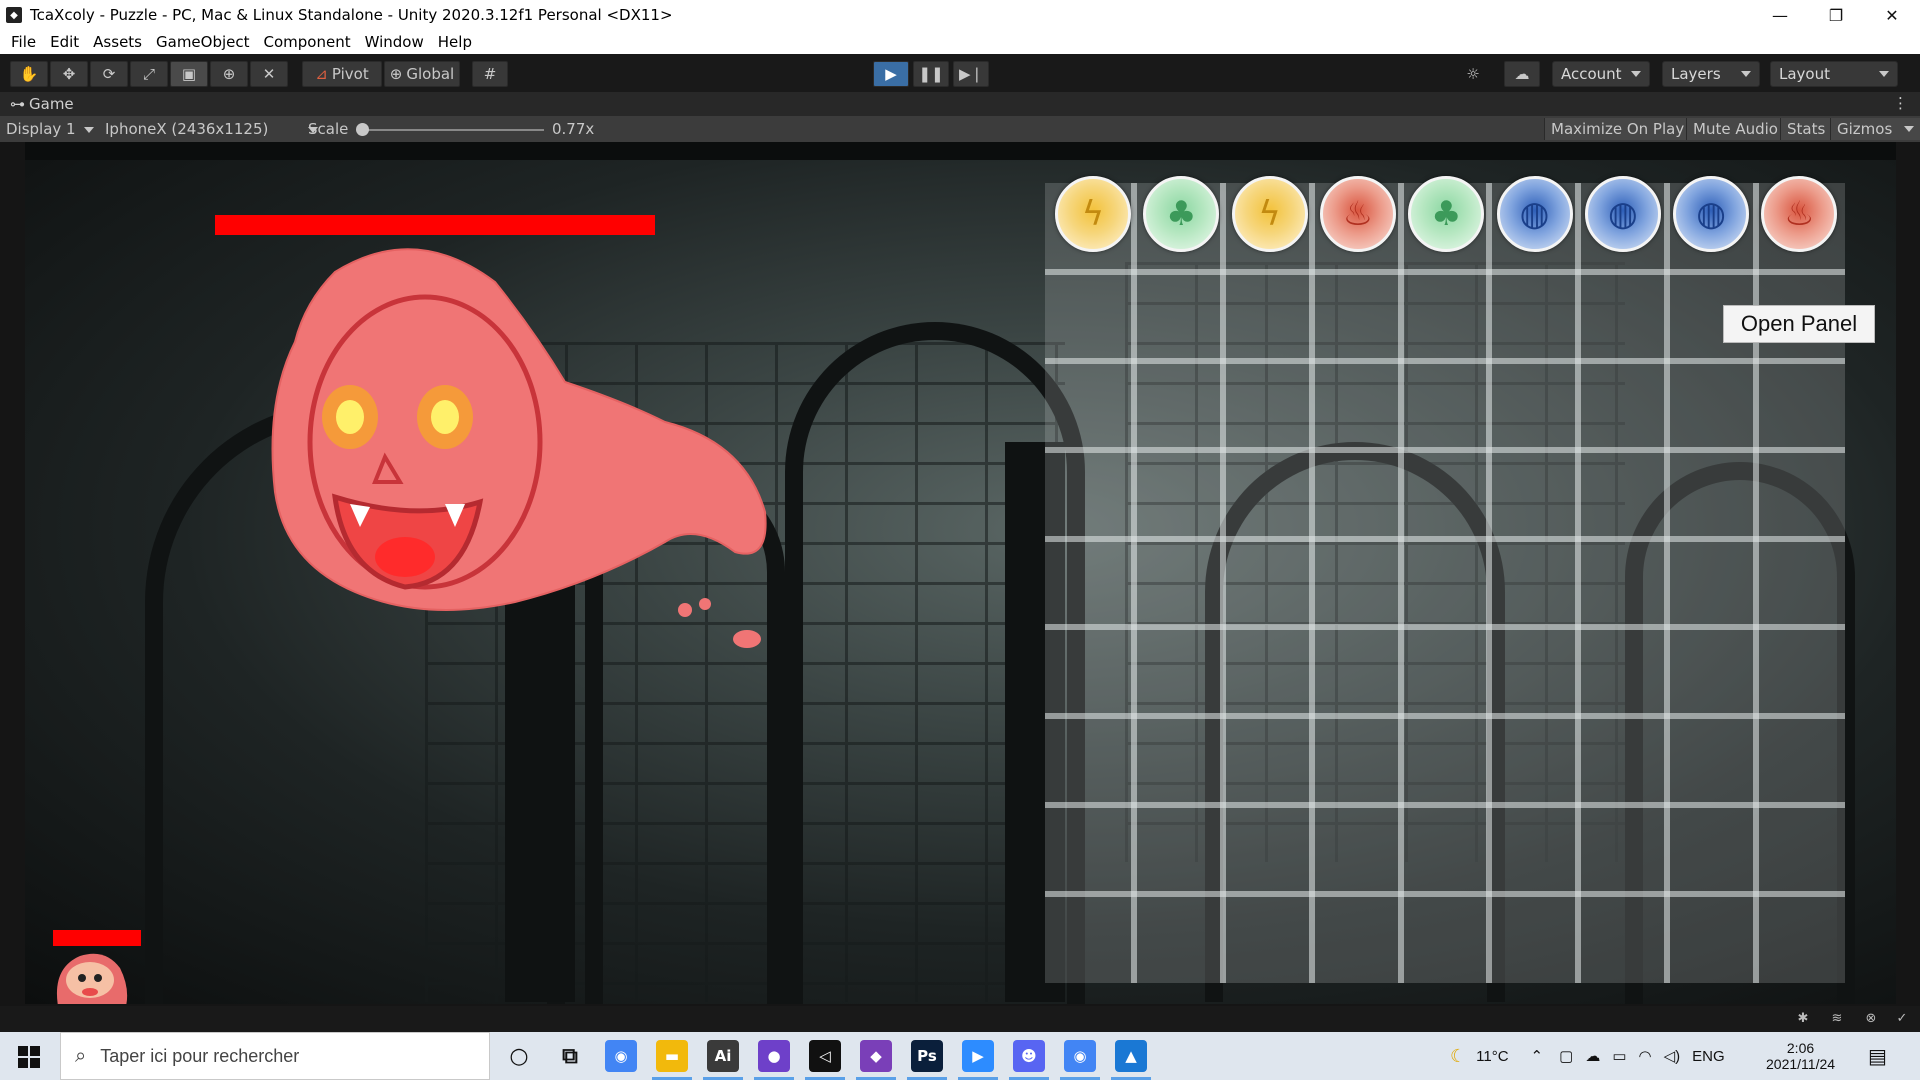 The height and width of the screenshot is (1080, 1920). What do you see at coordinates (1834, 74) in the screenshot?
I see `layout-dropdown: Layout` at bounding box center [1834, 74].